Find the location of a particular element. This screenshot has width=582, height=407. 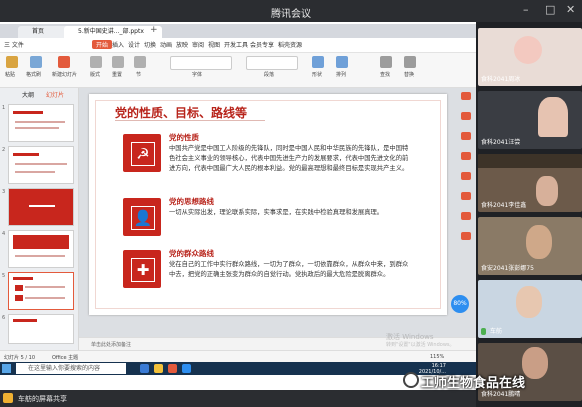

slide-thumbnail: 4 is located at coordinates (38, 249).